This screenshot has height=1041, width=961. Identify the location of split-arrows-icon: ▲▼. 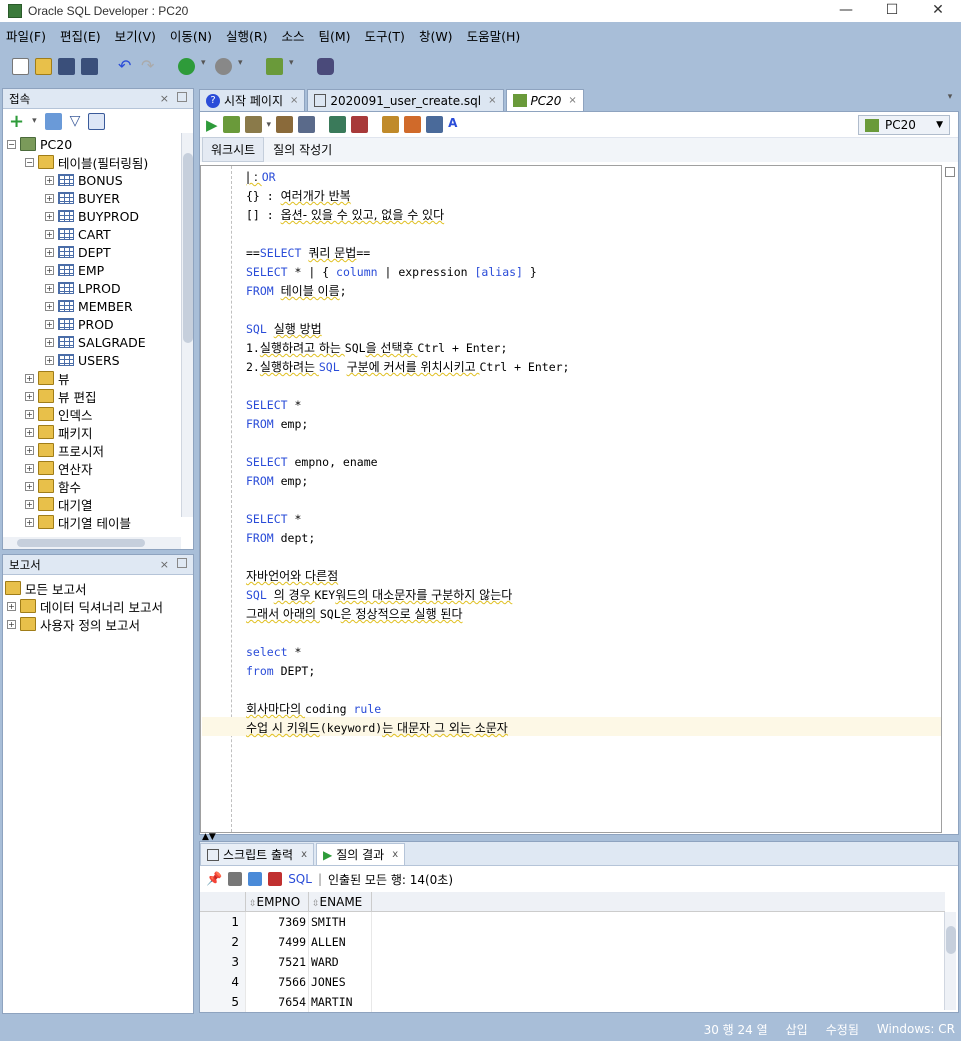
(209, 837).